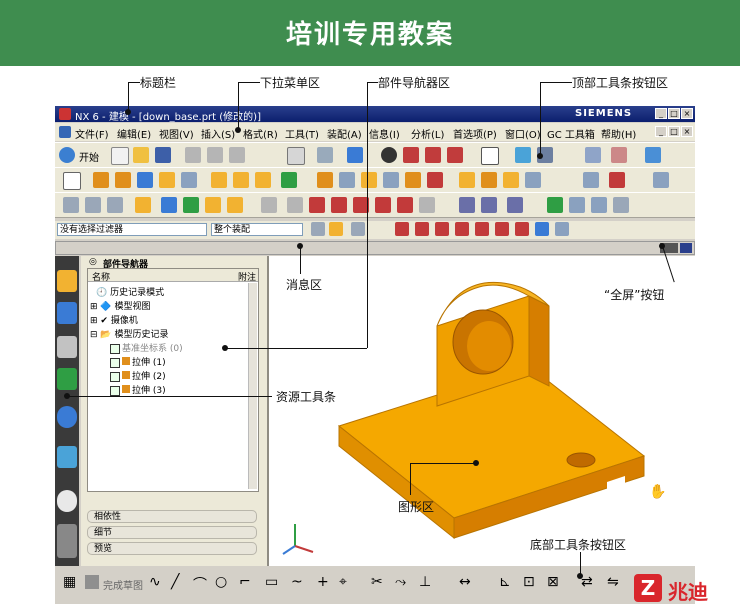  Describe the element at coordinates (241, 180) in the screenshot. I see `pocket-icon` at that location.